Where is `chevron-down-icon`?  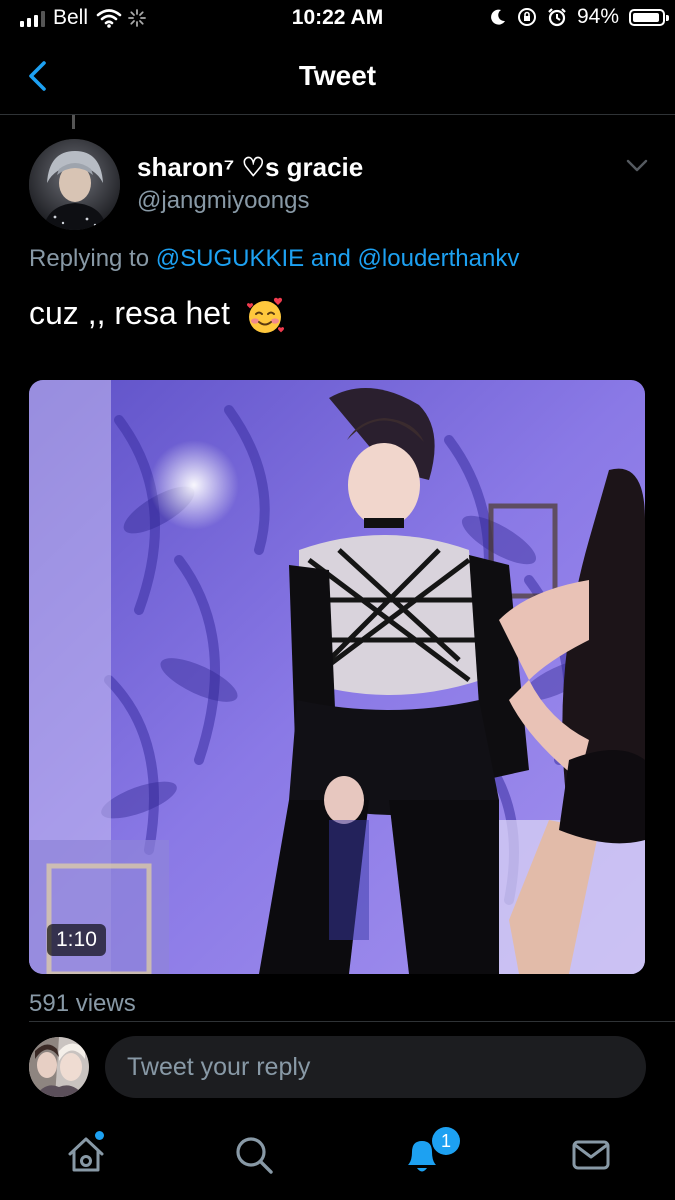
chevron-down-icon is located at coordinates (637, 166).